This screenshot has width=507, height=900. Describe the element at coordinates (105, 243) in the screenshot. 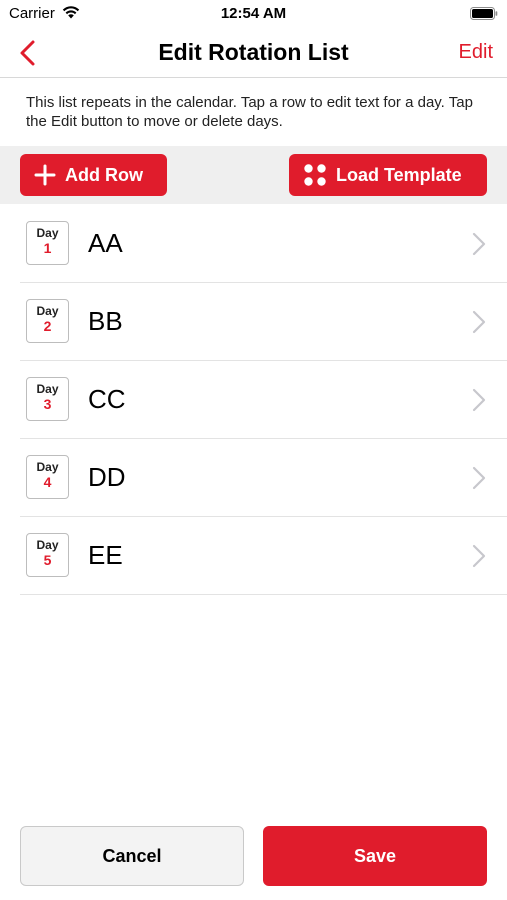

I see `day-text: AA` at that location.